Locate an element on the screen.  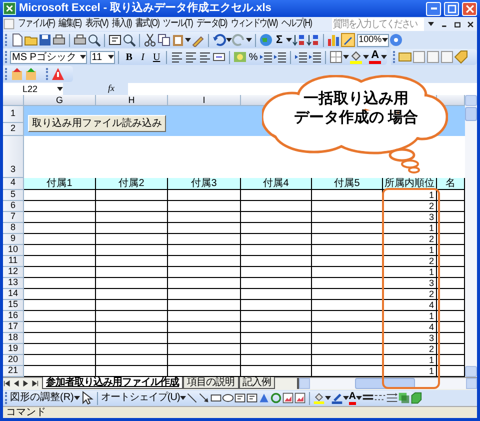
row-header: 20 is located at coordinates (13, 360).